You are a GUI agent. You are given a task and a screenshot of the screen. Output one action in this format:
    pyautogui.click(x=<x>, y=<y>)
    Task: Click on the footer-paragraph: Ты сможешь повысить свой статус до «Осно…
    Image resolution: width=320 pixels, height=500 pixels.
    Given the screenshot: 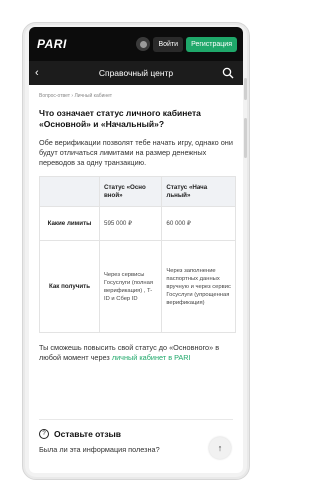 What is the action you would take?
    pyautogui.click(x=137, y=353)
    